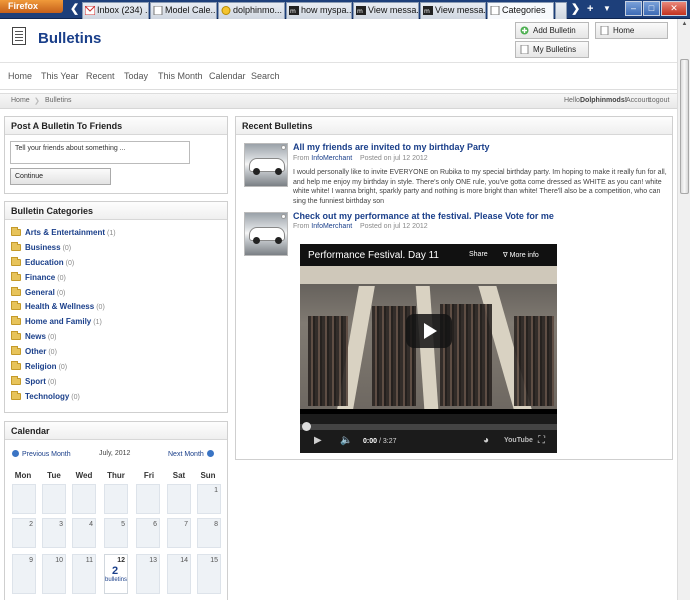 The width and height of the screenshot is (690, 600). Describe the element at coordinates (63, 279) in the screenshot. I see `category-item: Finance (0)` at that location.